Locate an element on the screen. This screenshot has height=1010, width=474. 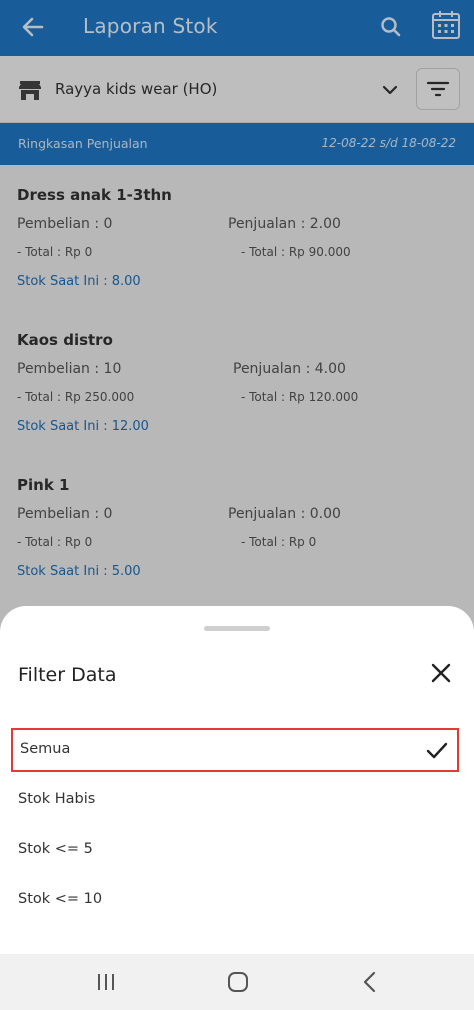
home-icon is located at coordinates (238, 982).